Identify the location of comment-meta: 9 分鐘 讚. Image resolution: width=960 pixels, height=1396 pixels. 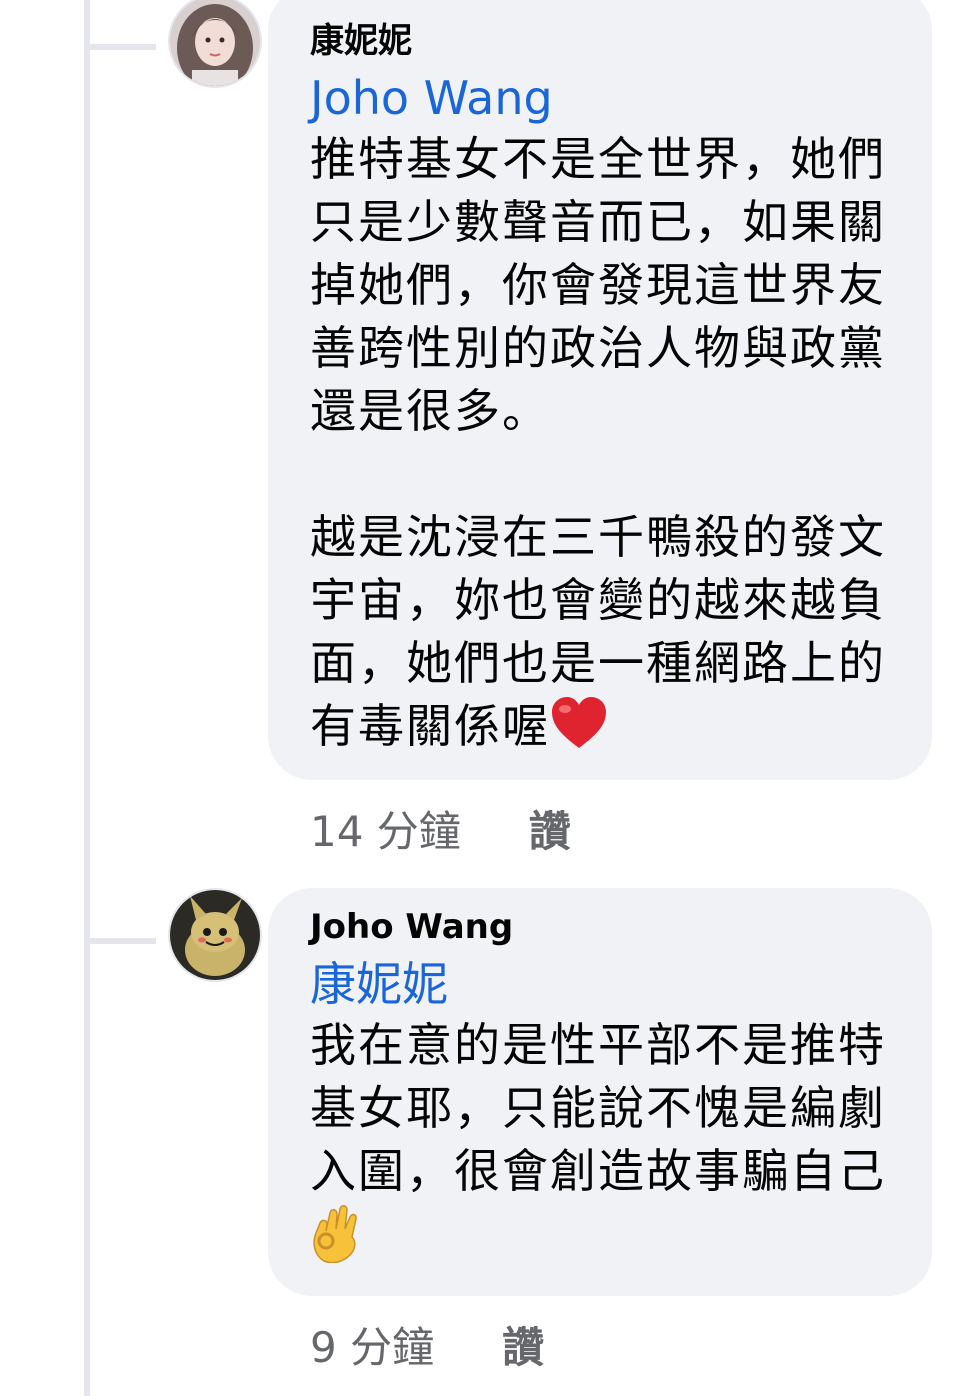
(427, 1348).